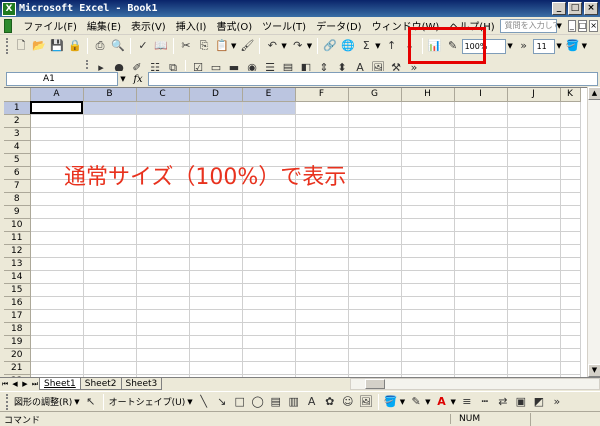  What do you see at coordinates (57, 134) in the screenshot?
I see `cell-a3` at bounding box center [57, 134].